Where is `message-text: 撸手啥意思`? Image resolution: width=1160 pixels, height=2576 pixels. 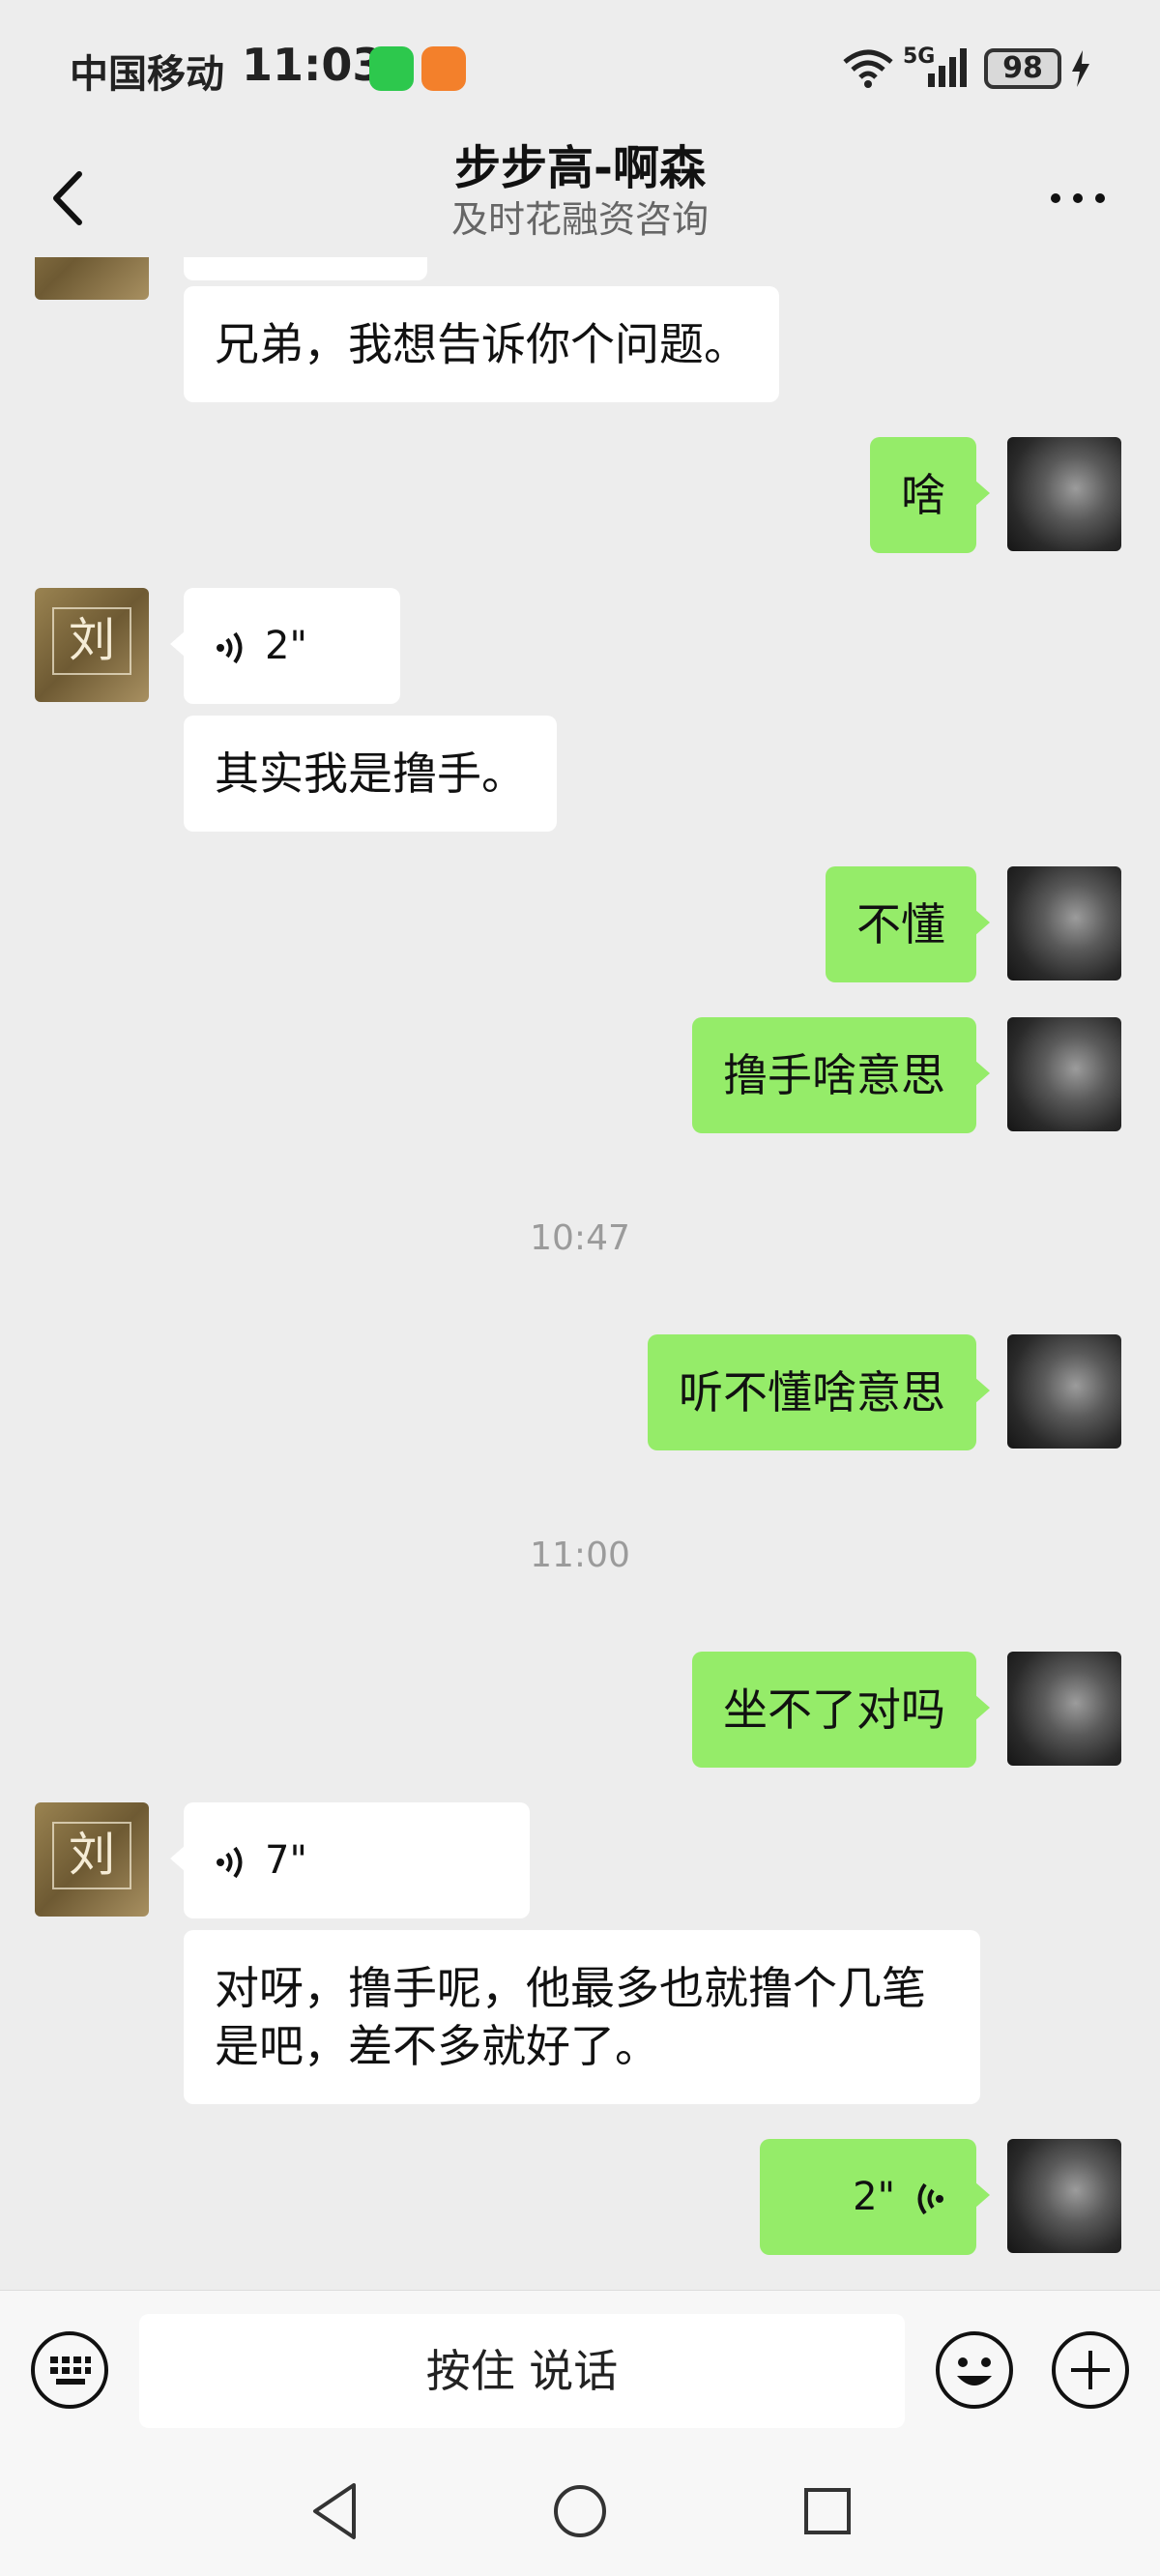
message-text: 撸手啥意思 is located at coordinates (834, 1075).